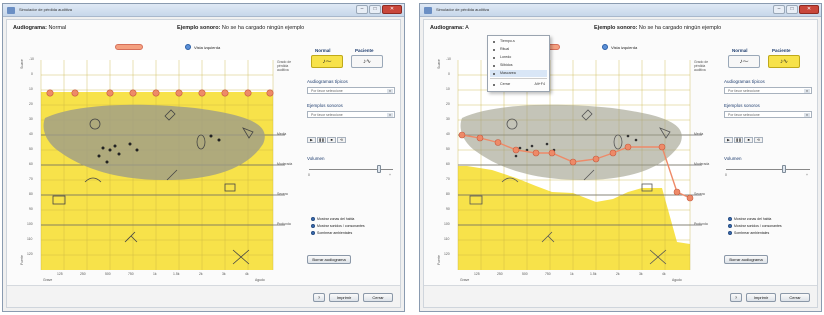  What do you see at coordinates (742, 105) in the screenshot?
I see `examples-label: Ejemplos sonoros` at bounding box center [742, 105].